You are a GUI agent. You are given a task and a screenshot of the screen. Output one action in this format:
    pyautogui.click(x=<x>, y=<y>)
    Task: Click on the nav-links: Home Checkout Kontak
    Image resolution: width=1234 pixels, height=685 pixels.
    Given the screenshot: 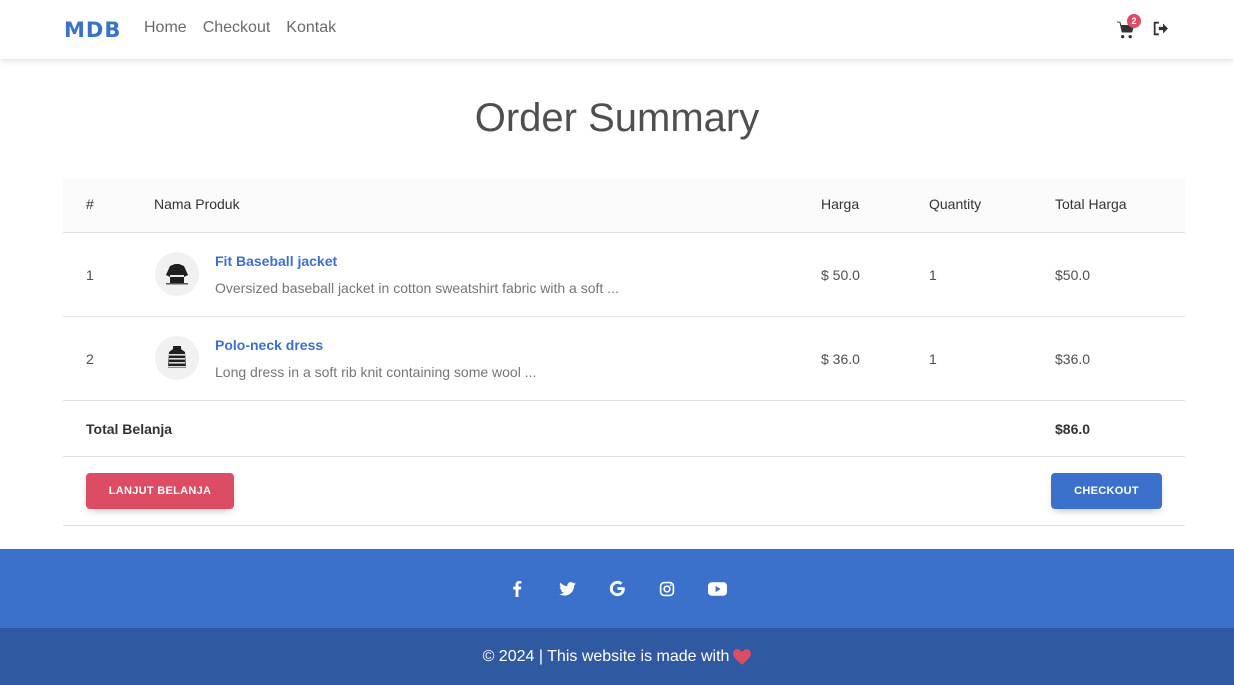 What is the action you would take?
    pyautogui.click(x=240, y=28)
    